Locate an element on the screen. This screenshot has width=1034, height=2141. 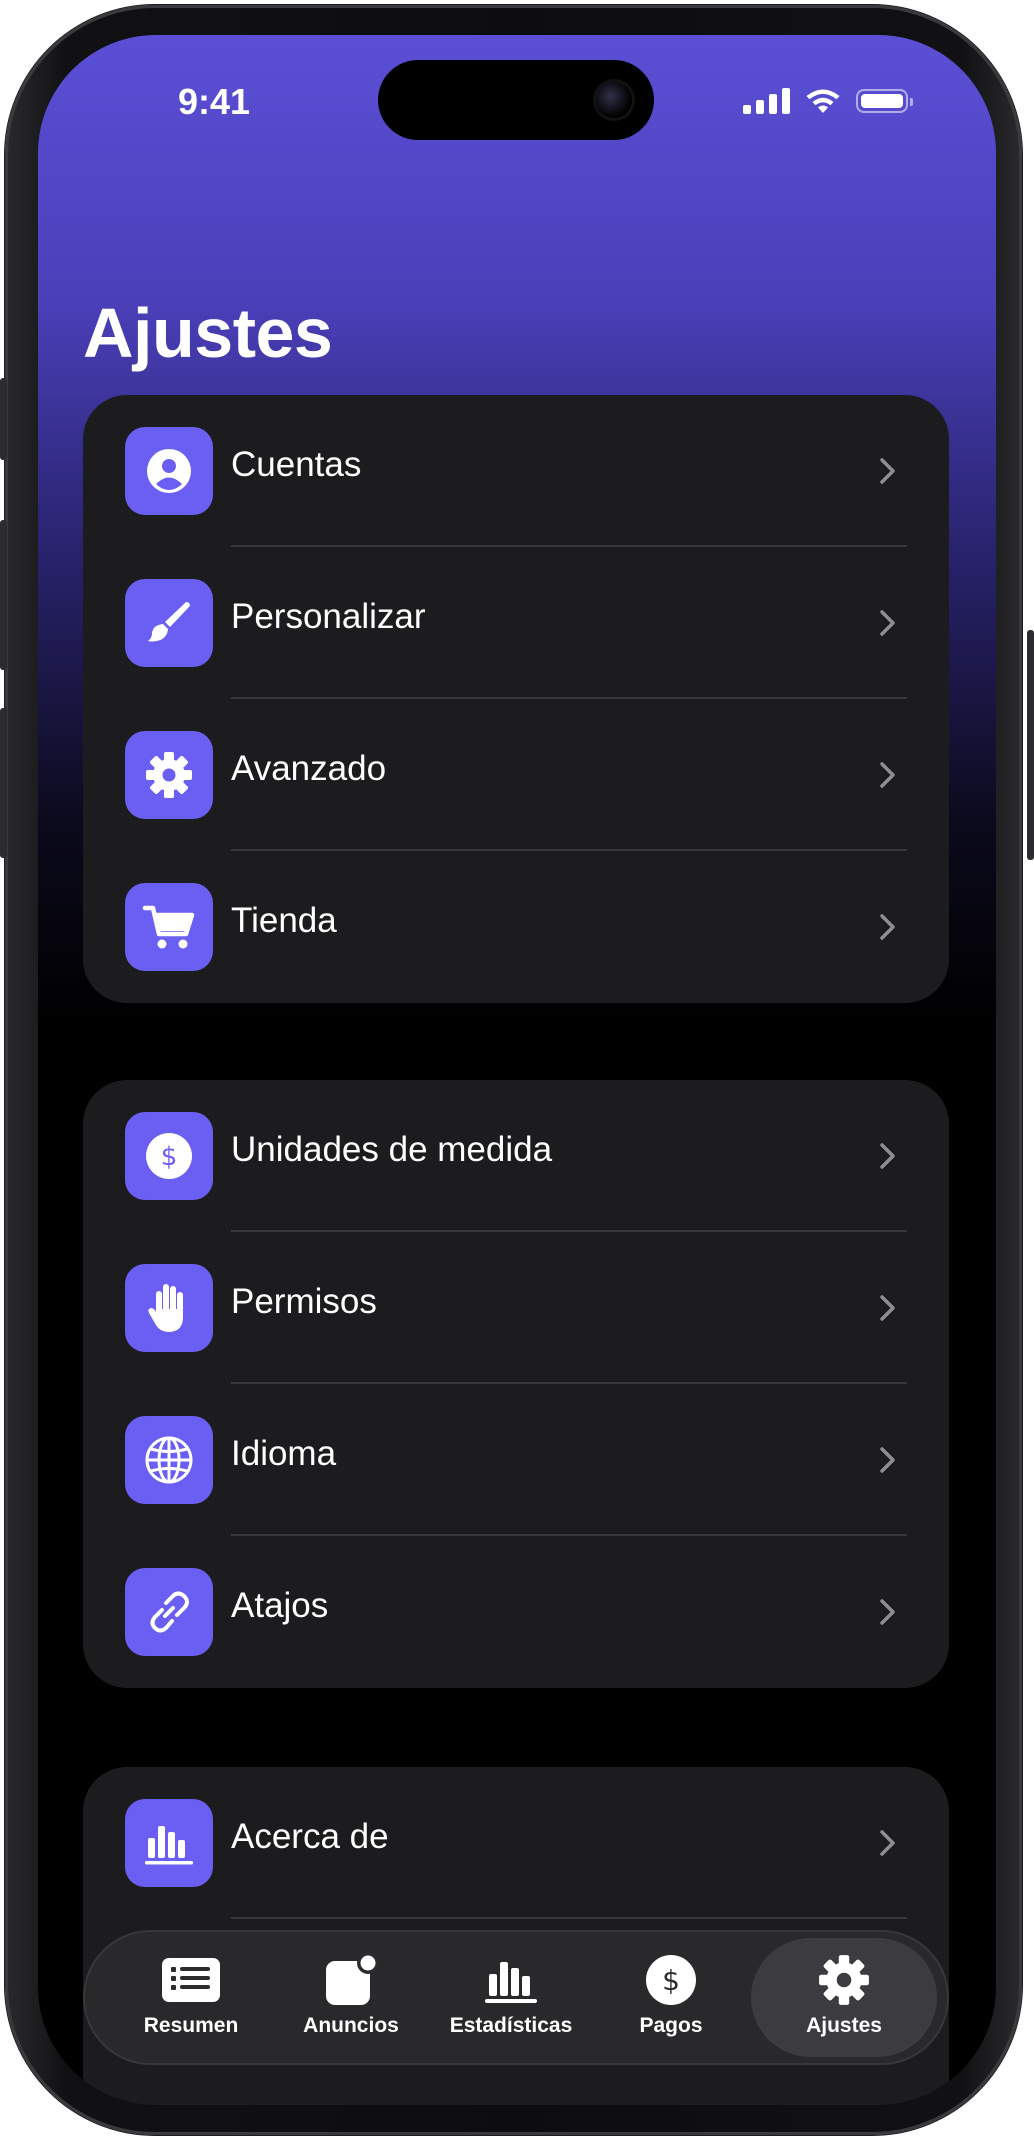
row-atajos: Atajos is located at coordinates (516, 1612).